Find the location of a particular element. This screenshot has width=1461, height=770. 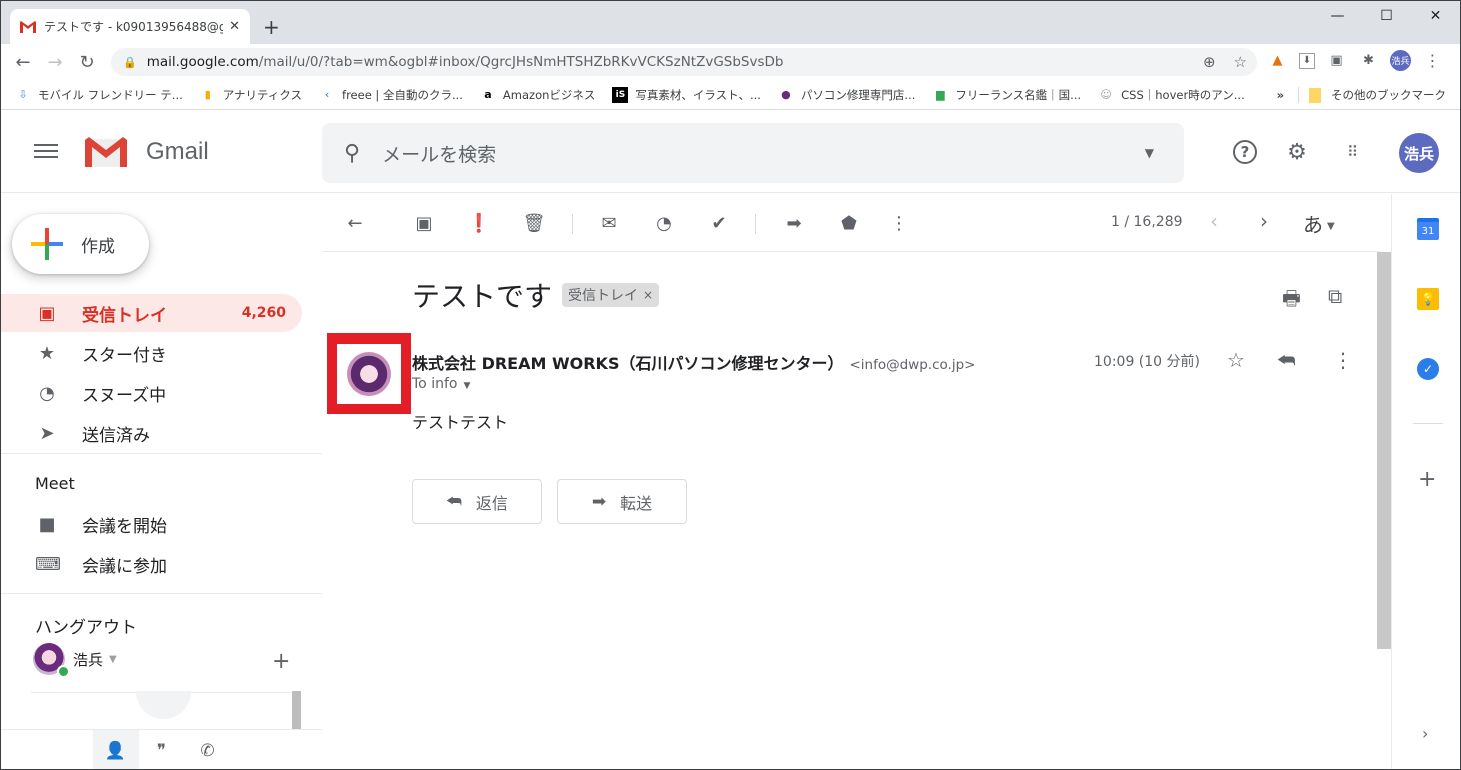

screen-capture-extension-icon: ▣ is located at coordinates (1336, 60).